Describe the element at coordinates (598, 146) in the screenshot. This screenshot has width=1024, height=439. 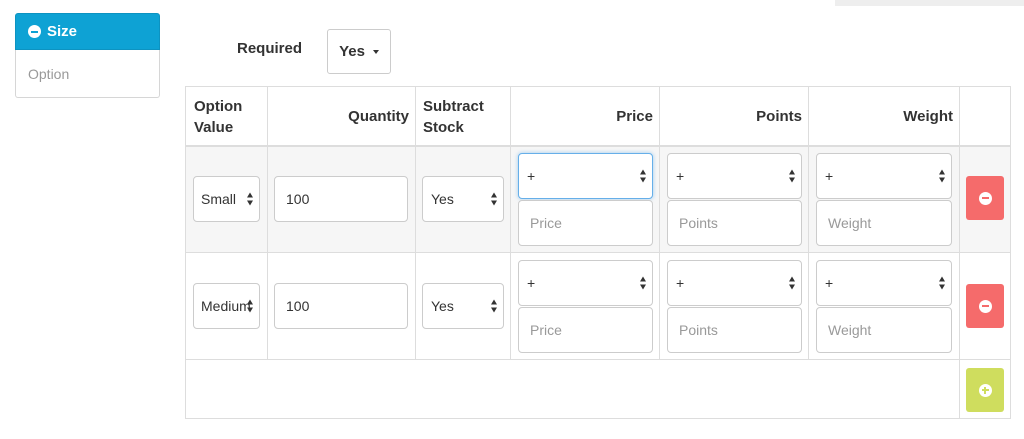
I see `header-divider` at that location.